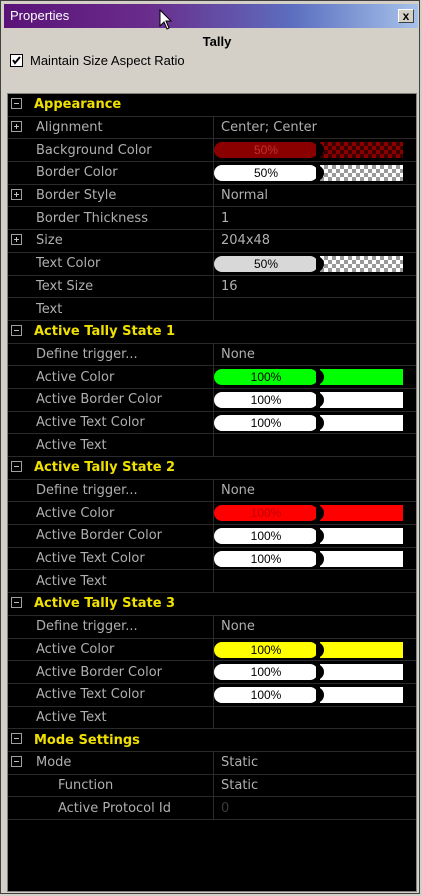  What do you see at coordinates (212, 808) in the screenshot?
I see `prop-active-protocol-id: Active Protocol Id 0` at bounding box center [212, 808].